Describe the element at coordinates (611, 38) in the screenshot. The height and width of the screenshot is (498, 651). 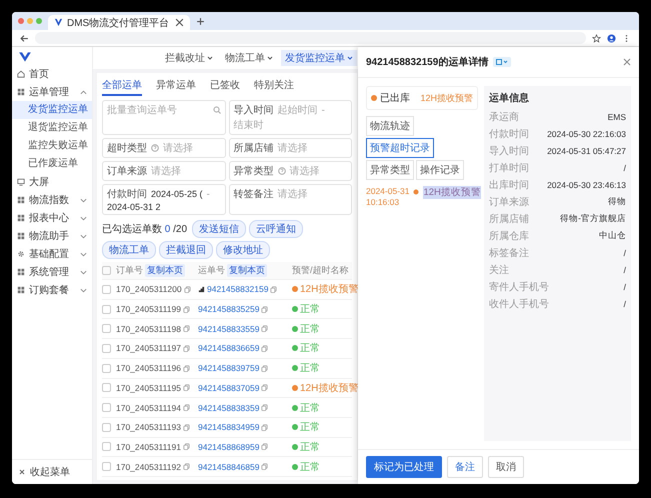
I see `profile-icon` at that location.